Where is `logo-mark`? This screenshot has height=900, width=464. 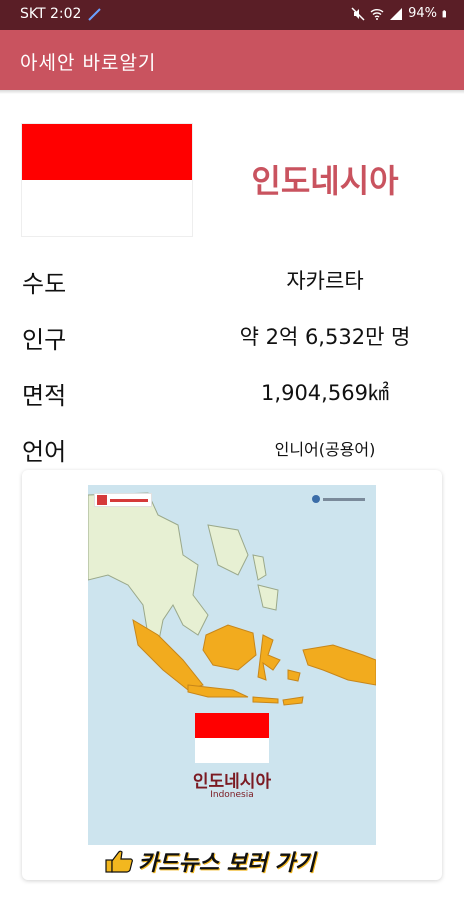 logo-mark is located at coordinates (102, 500).